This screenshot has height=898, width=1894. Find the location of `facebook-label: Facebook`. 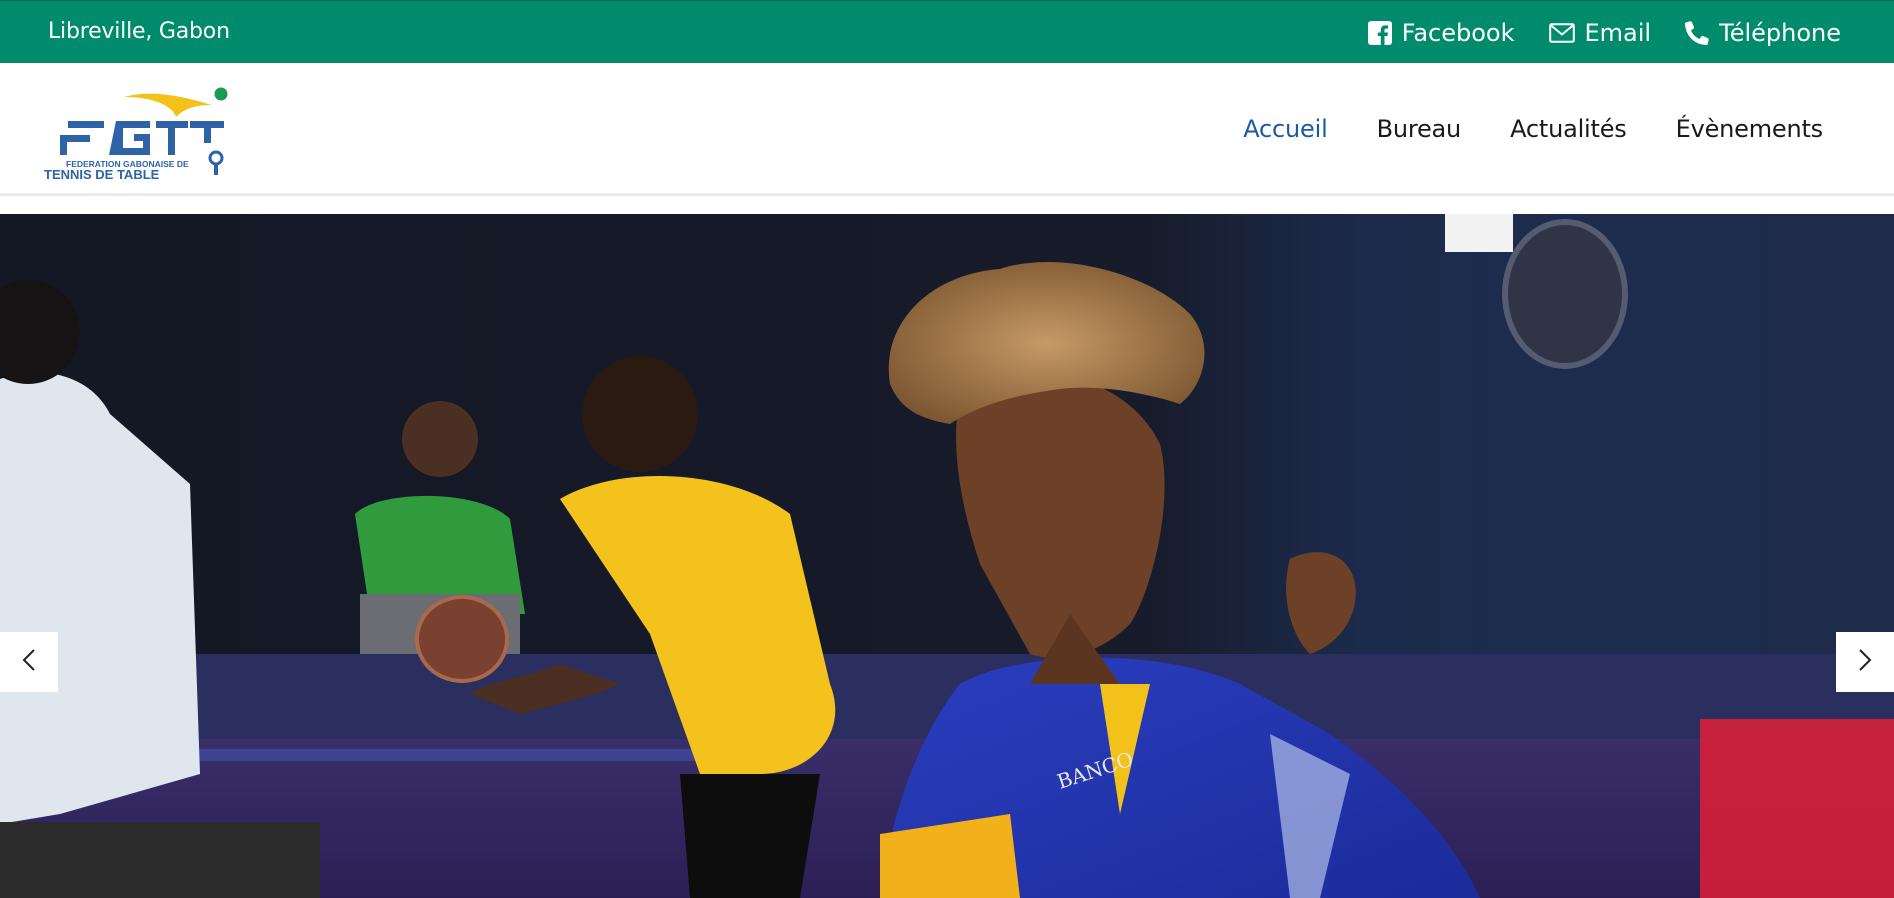

facebook-label: Facebook is located at coordinates (1458, 33).